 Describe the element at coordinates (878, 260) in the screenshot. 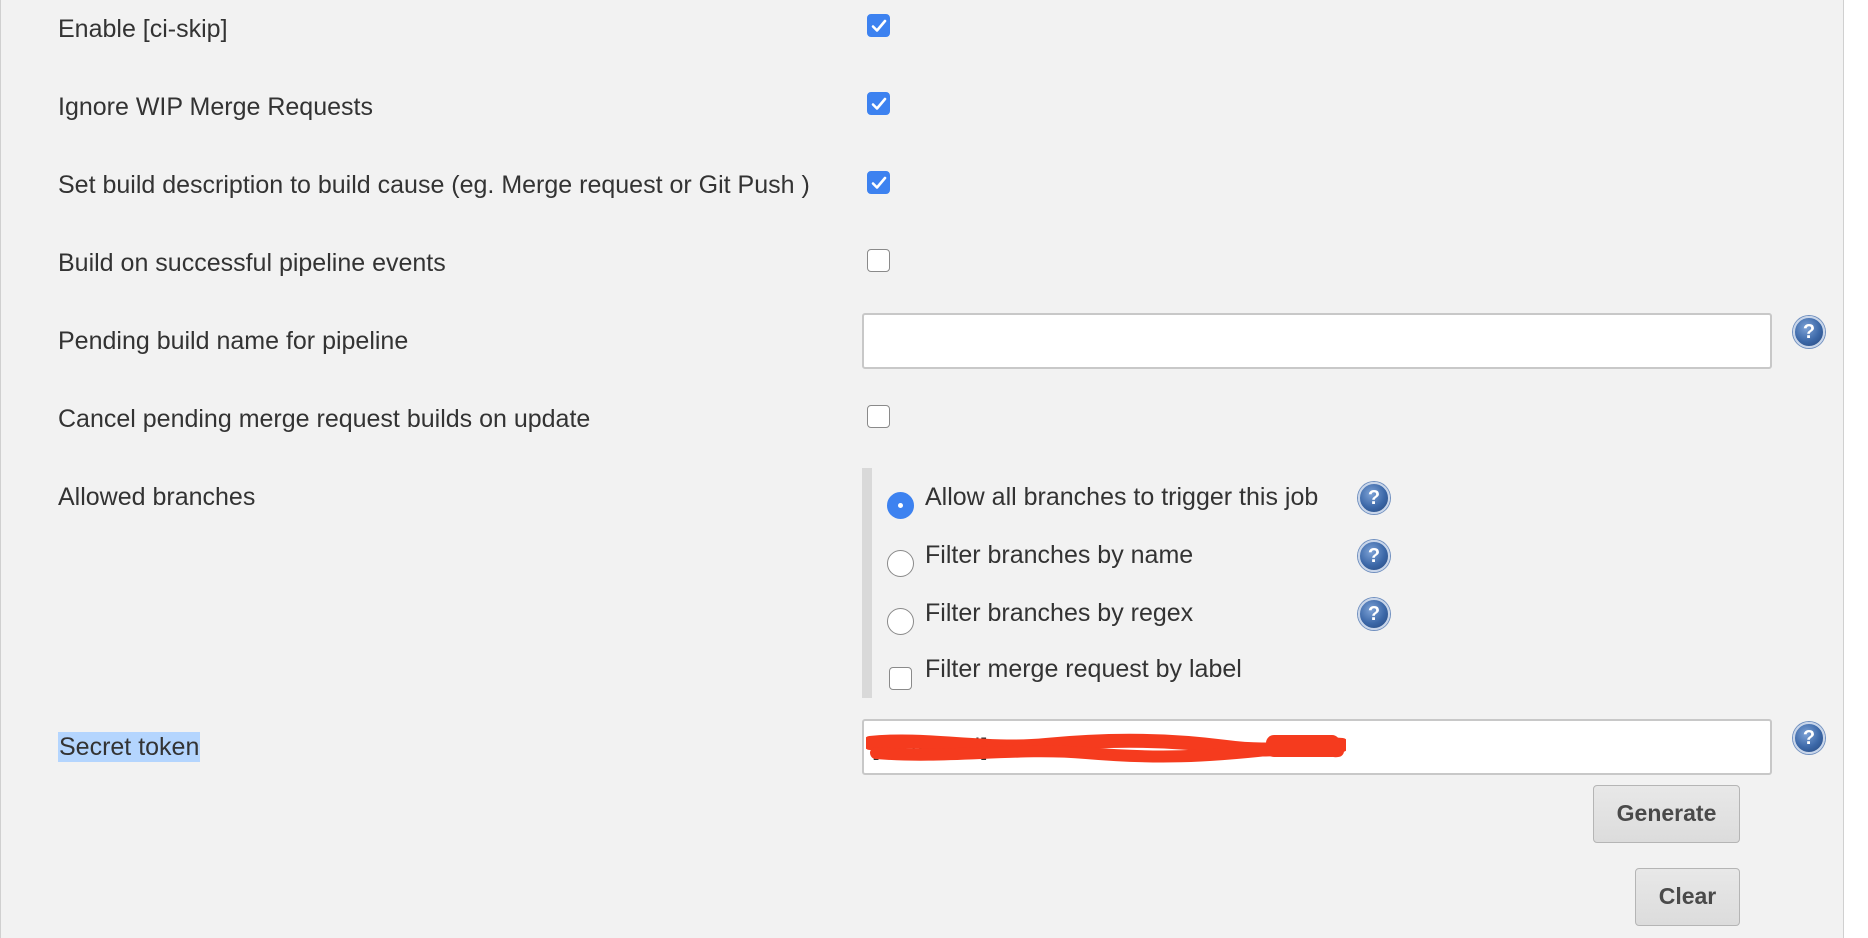

I see `pipeline-events-checkbox` at that location.